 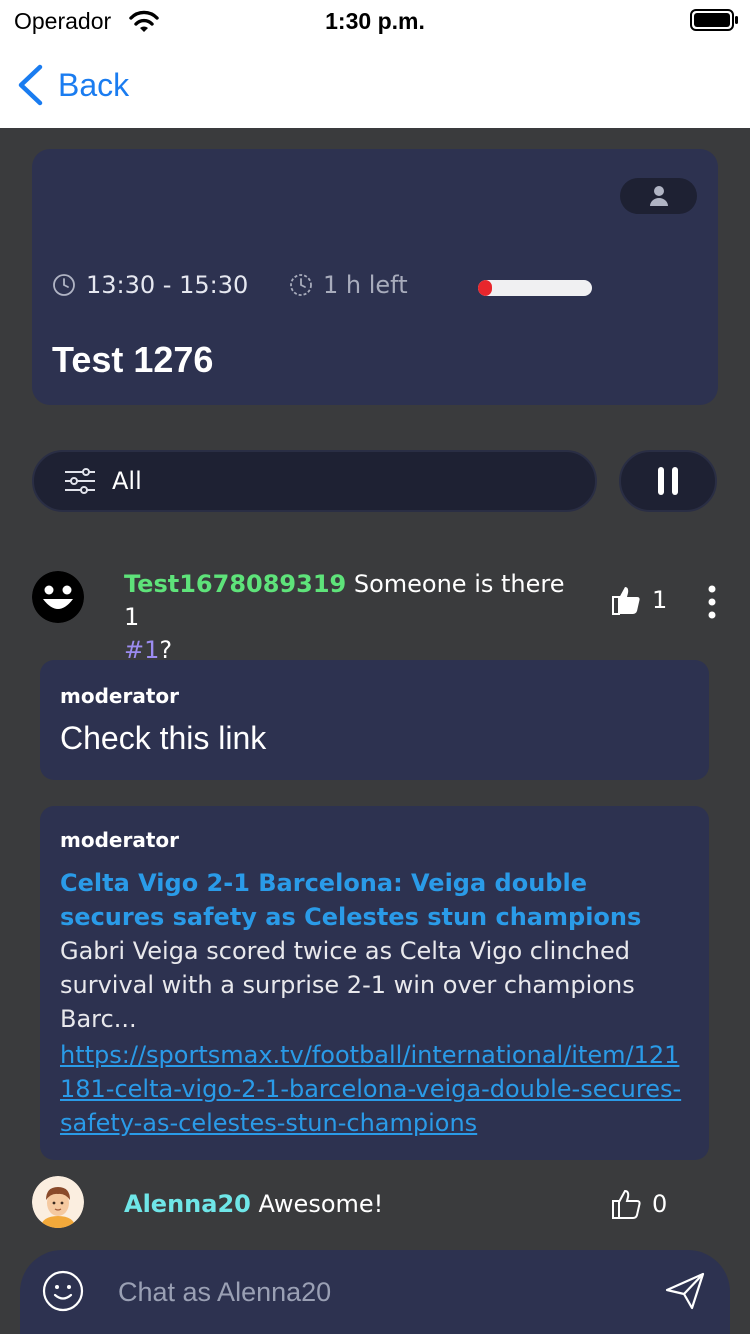 What do you see at coordinates (375, 86) in the screenshot?
I see `nav-bar: Back` at bounding box center [375, 86].